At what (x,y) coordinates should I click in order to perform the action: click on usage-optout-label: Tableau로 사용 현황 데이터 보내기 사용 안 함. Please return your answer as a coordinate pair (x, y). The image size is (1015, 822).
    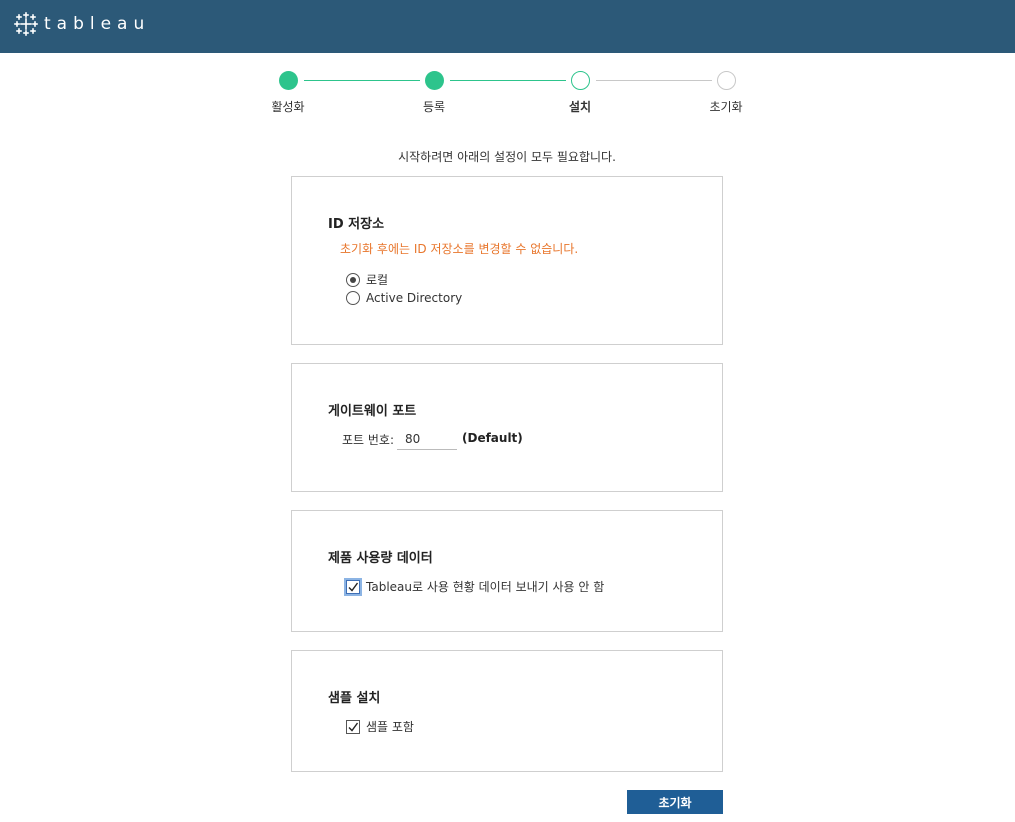
    Looking at the image, I should click on (485, 587).